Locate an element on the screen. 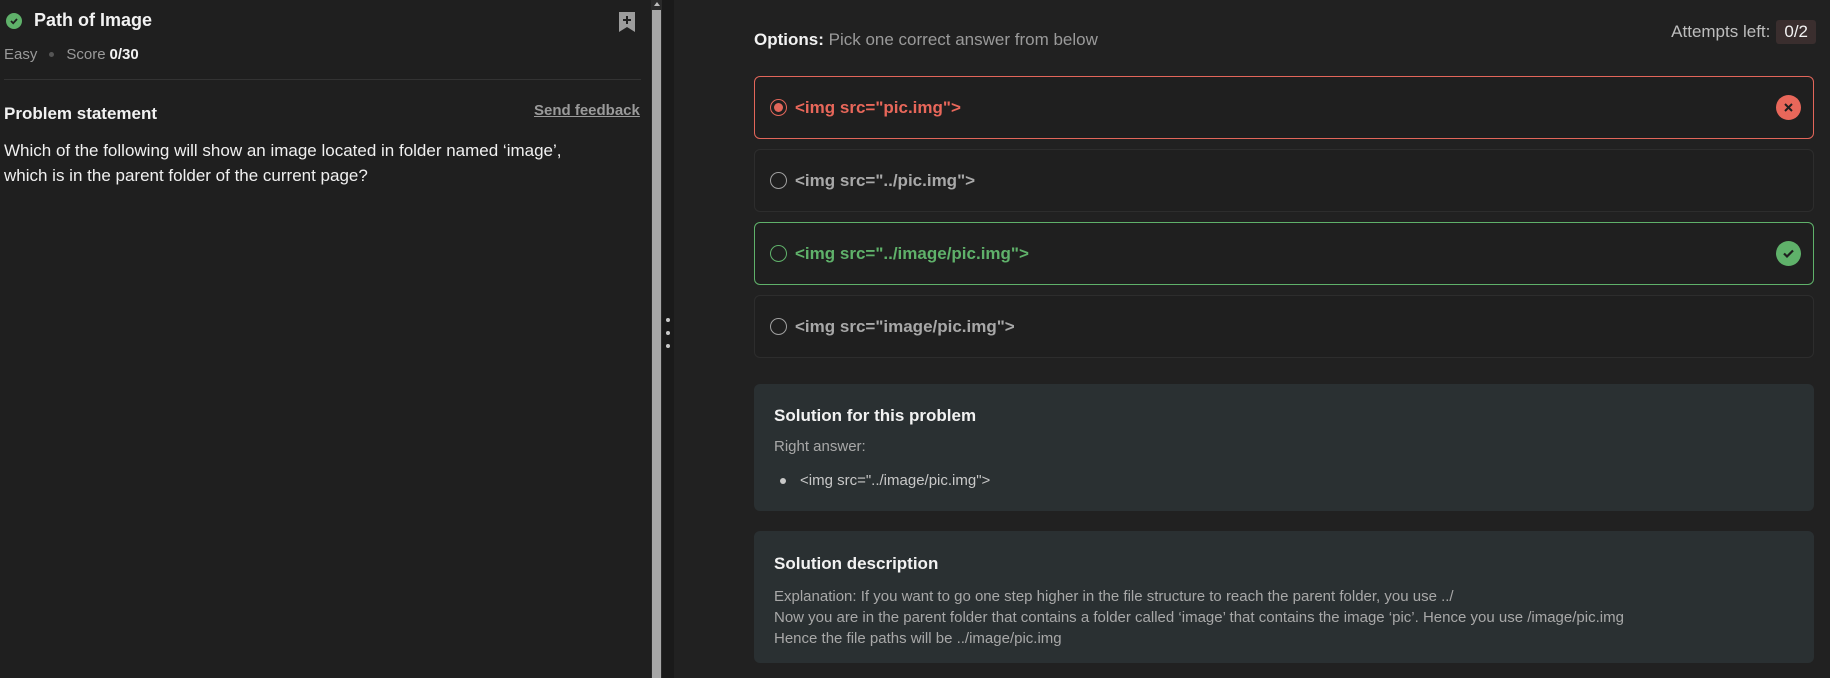 Image resolution: width=1830 pixels, height=678 pixels. radio-button-selected is located at coordinates (778, 107).